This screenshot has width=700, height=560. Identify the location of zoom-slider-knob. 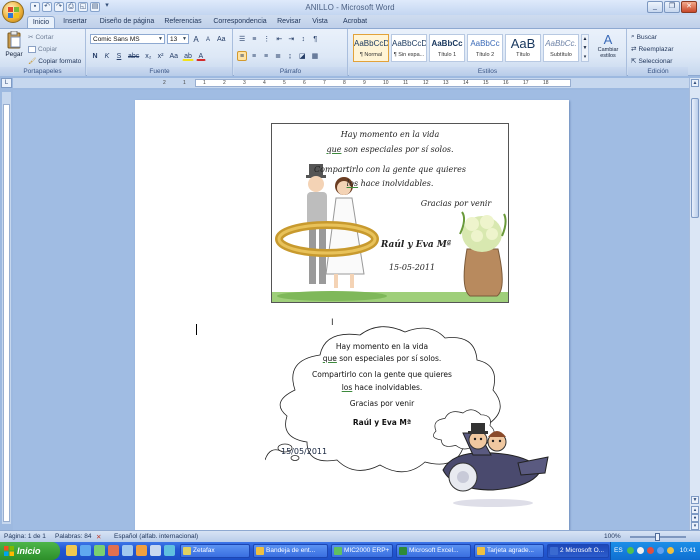
(657, 537).